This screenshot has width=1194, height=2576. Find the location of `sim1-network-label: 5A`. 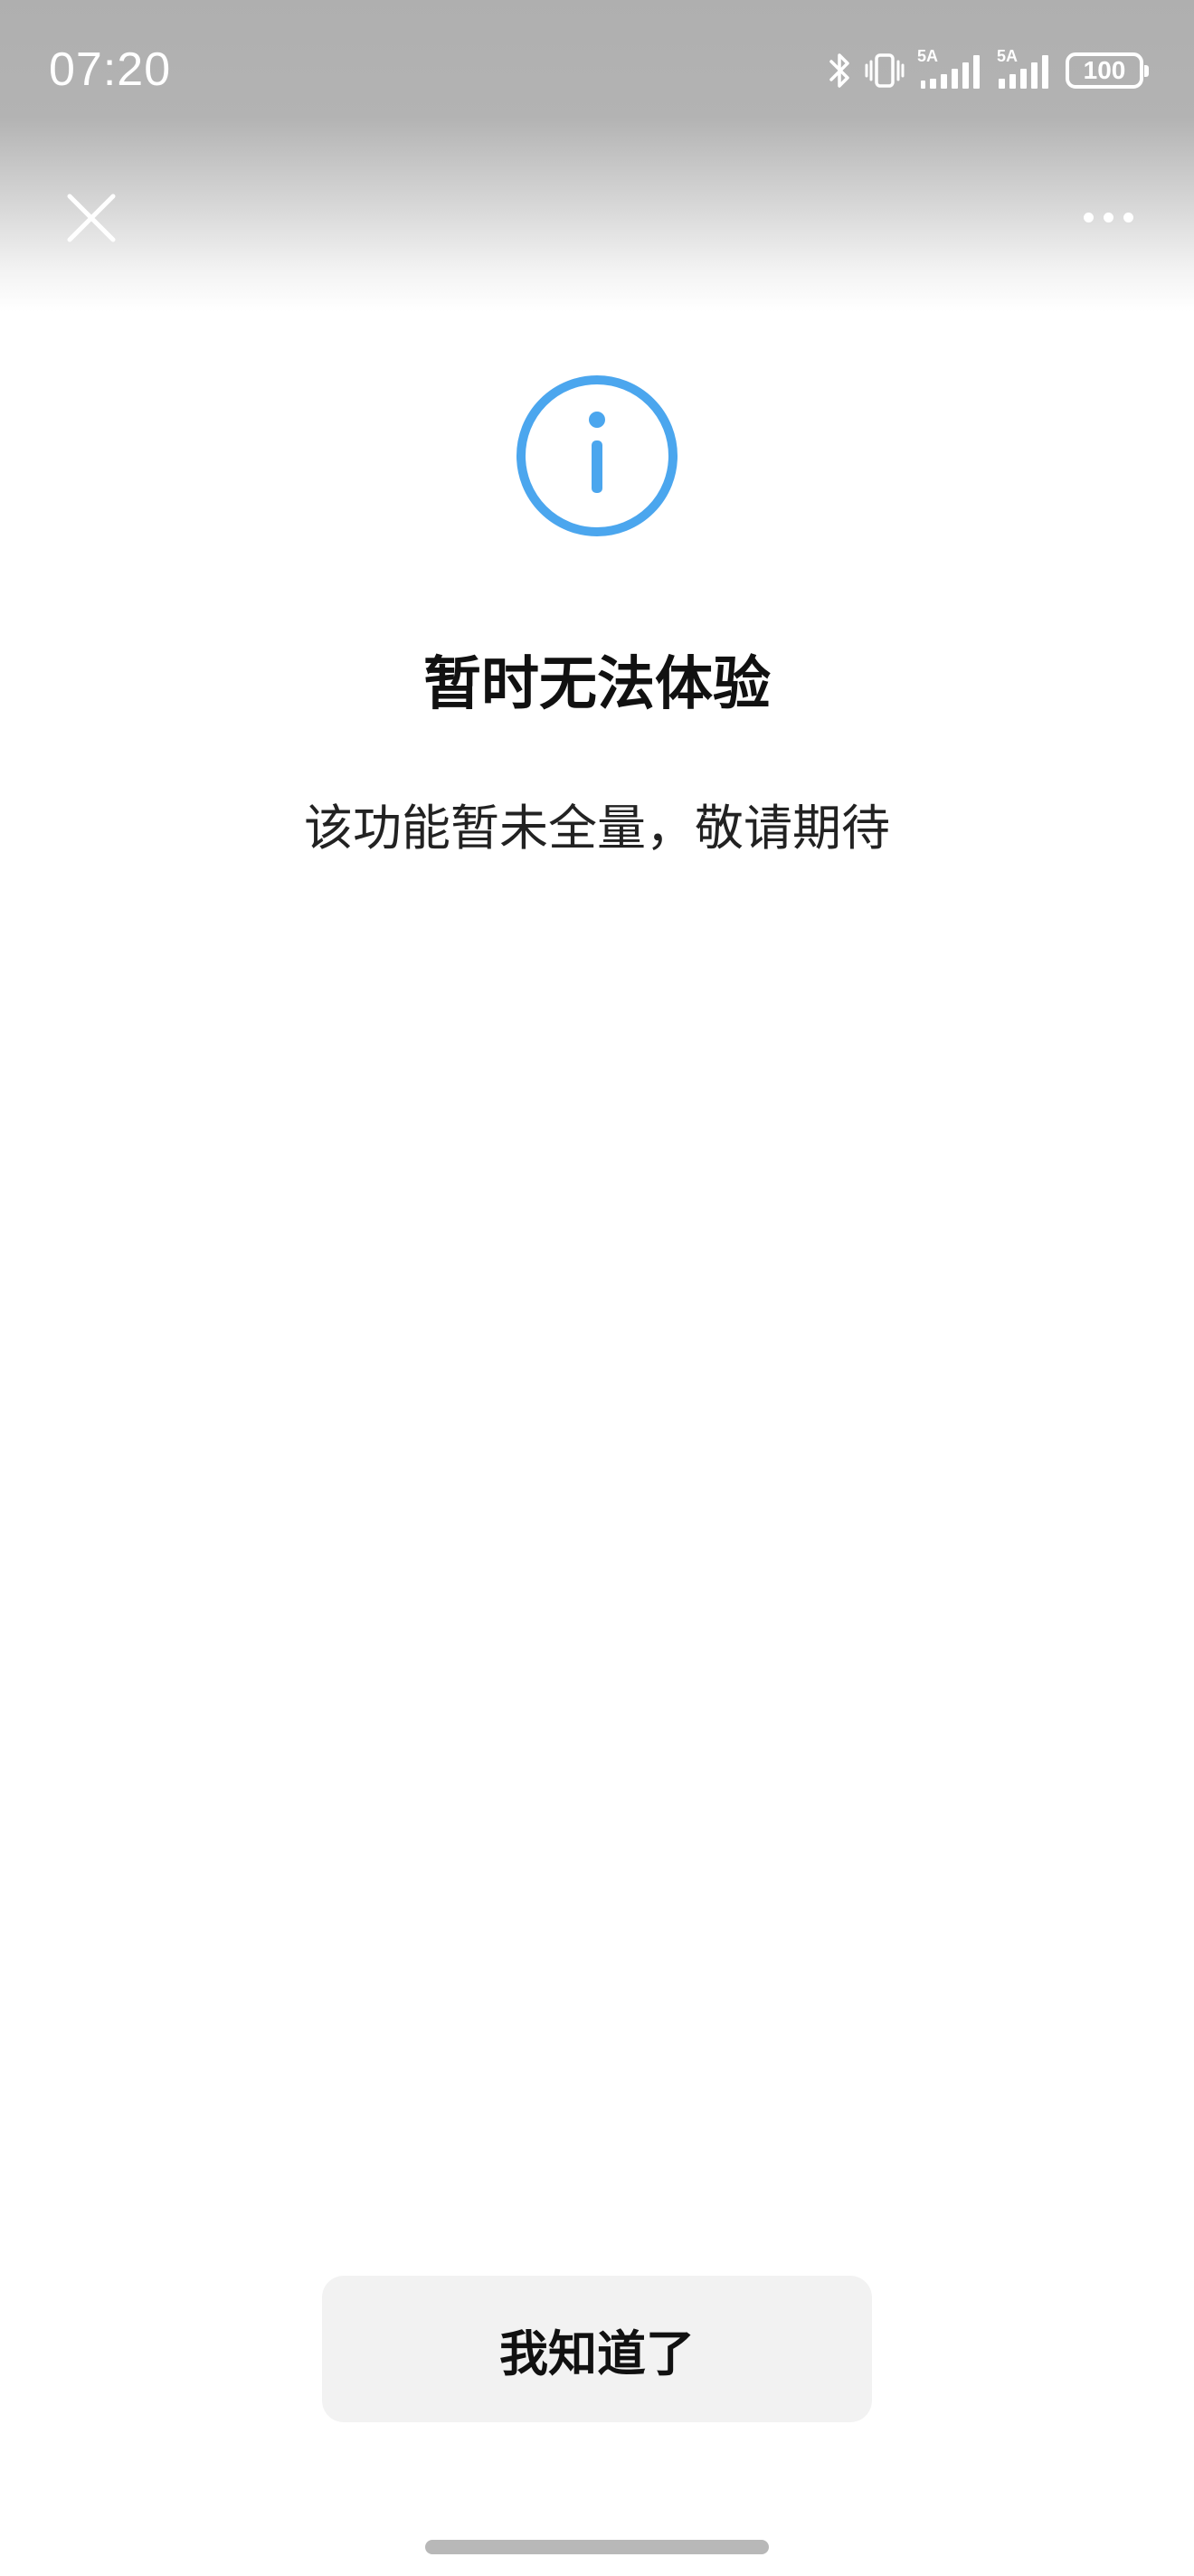

sim1-network-label: 5A is located at coordinates (928, 56).